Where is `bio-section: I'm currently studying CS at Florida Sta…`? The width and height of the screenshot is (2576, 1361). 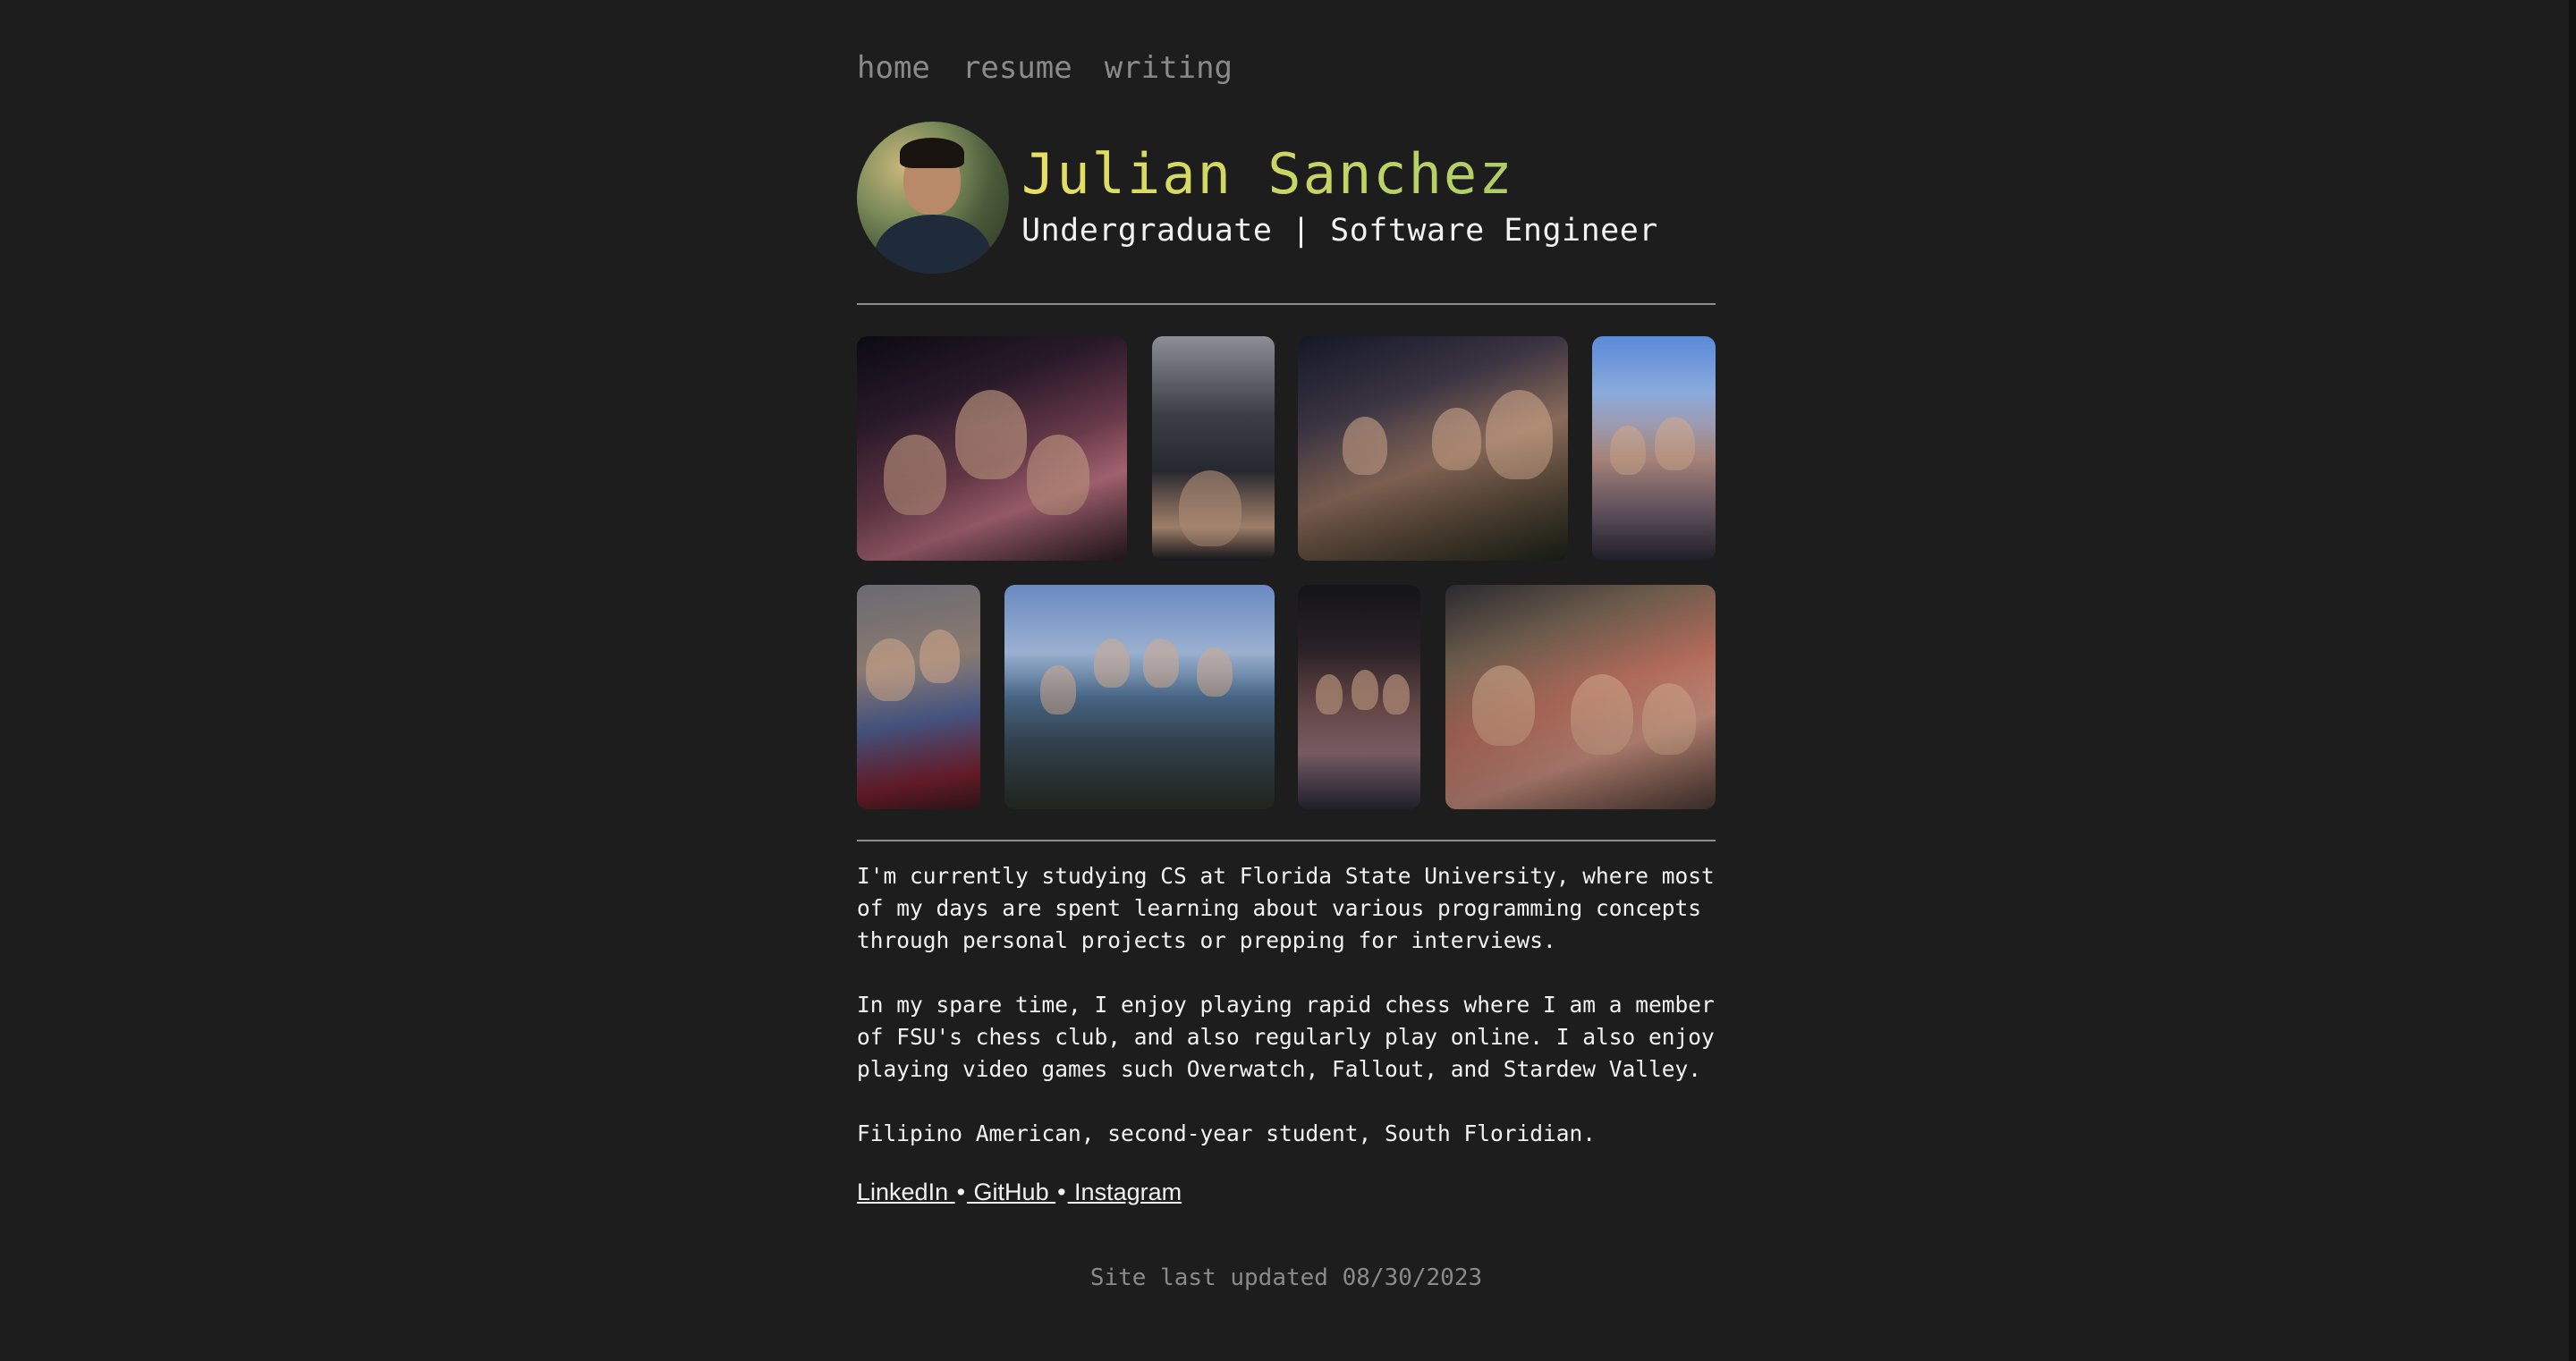 bio-section: I'm currently studying CS at Florida Sta… is located at coordinates (1286, 1021).